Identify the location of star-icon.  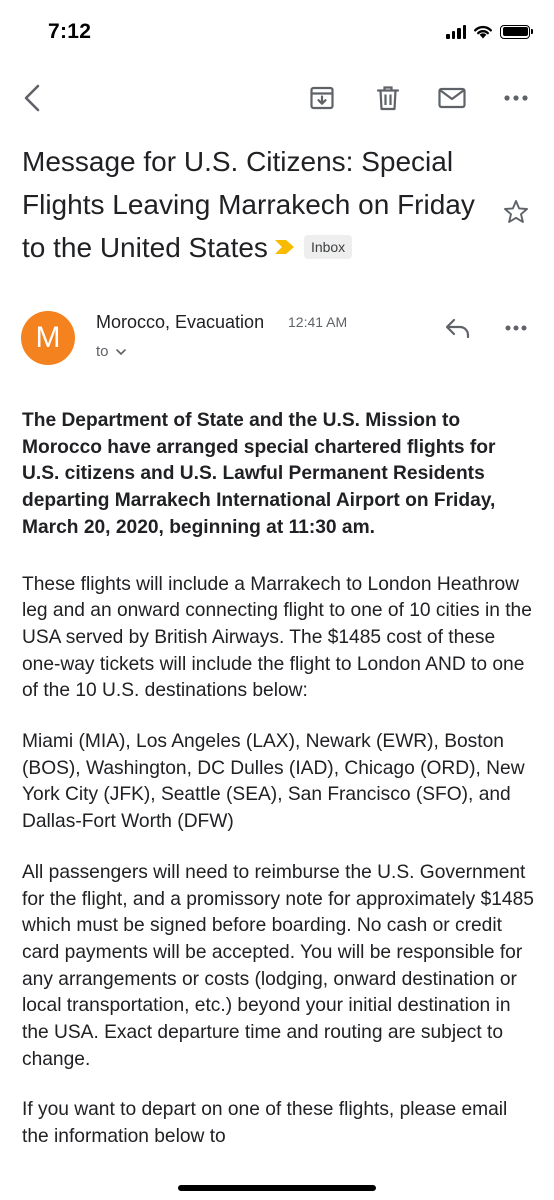
(516, 211).